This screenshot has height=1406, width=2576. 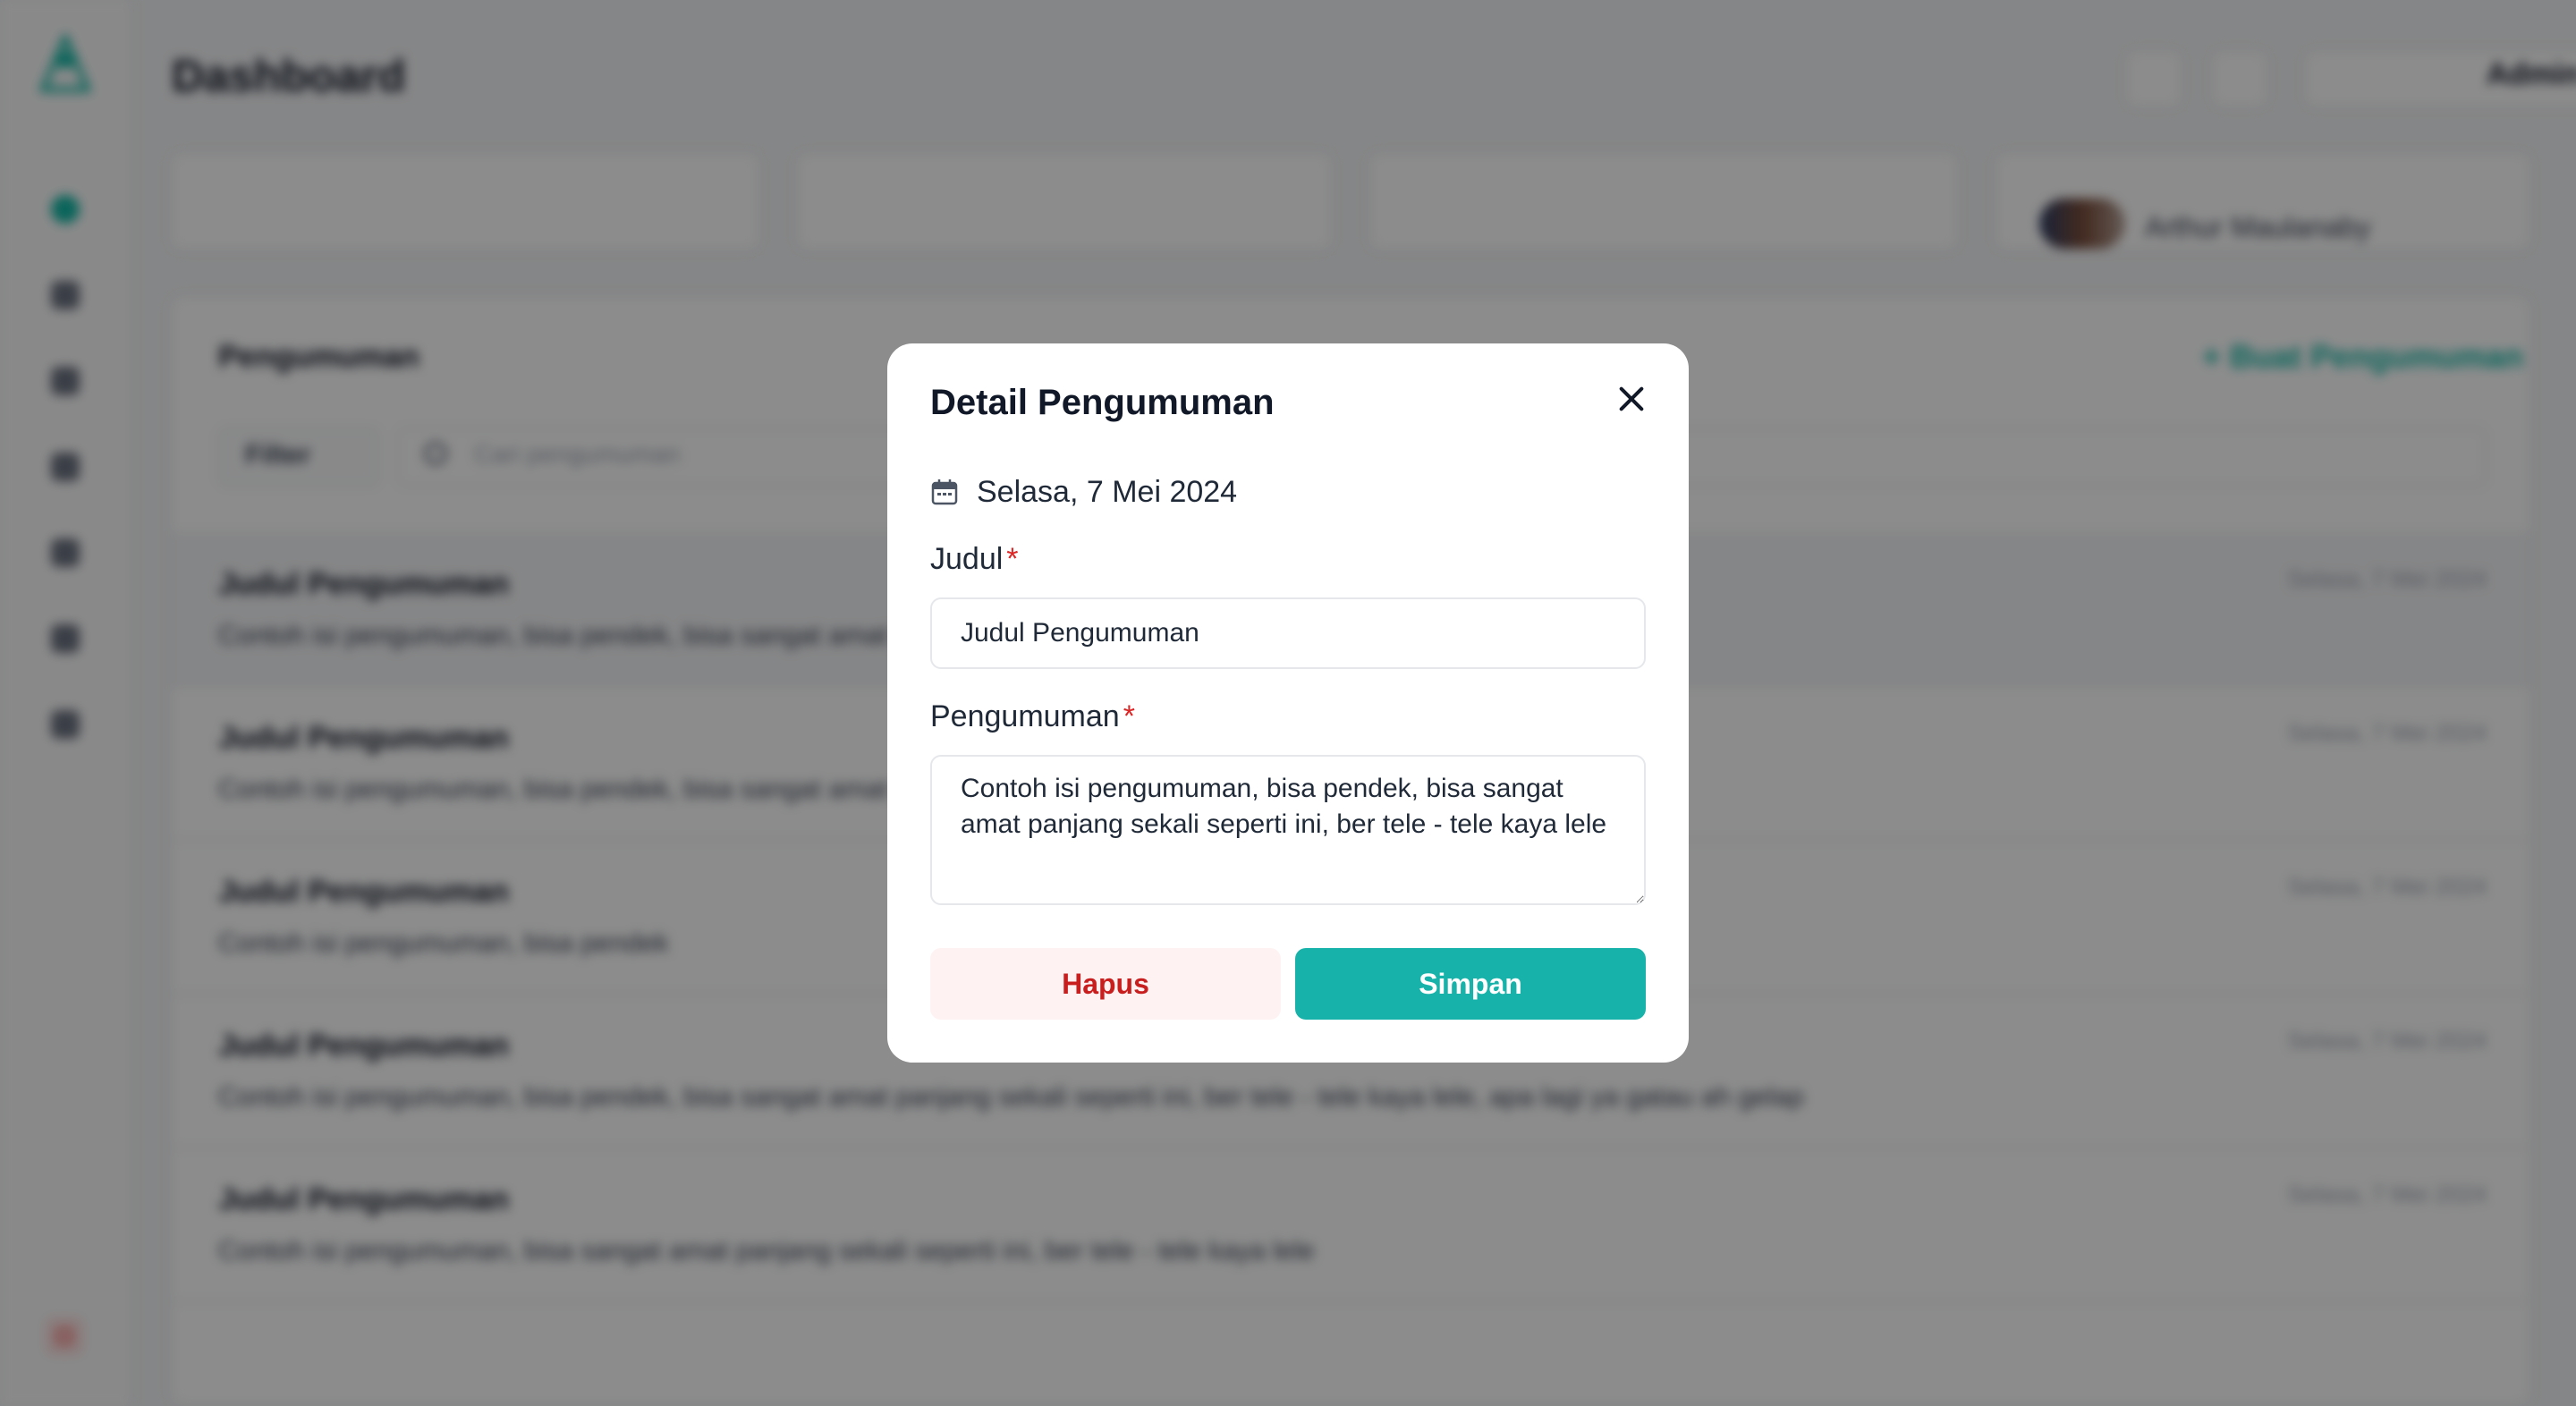 What do you see at coordinates (1631, 399) in the screenshot?
I see `close-icon` at bounding box center [1631, 399].